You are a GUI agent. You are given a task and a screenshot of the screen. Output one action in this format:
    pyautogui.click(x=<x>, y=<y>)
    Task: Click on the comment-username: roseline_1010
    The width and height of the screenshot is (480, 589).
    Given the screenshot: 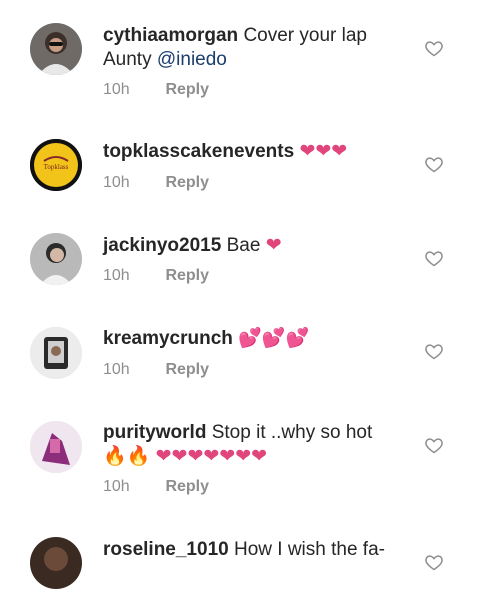 What is the action you would take?
    pyautogui.click(x=166, y=549)
    